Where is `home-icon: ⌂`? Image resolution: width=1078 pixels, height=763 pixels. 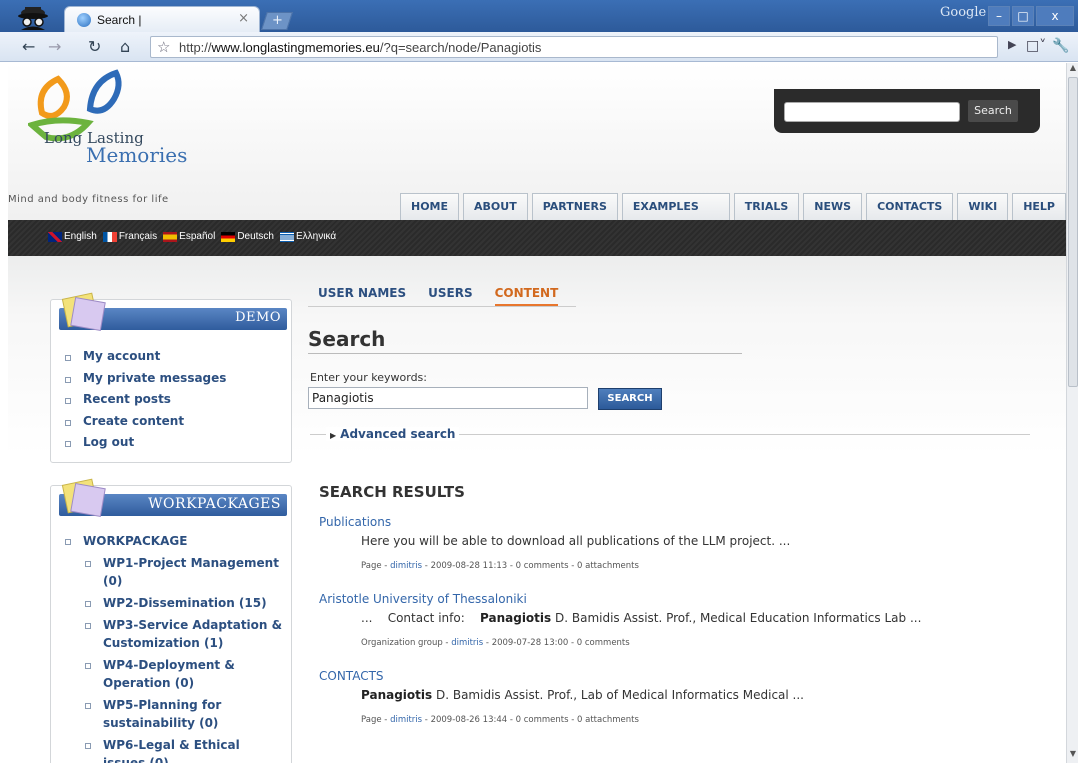 home-icon: ⌂ is located at coordinates (125, 47).